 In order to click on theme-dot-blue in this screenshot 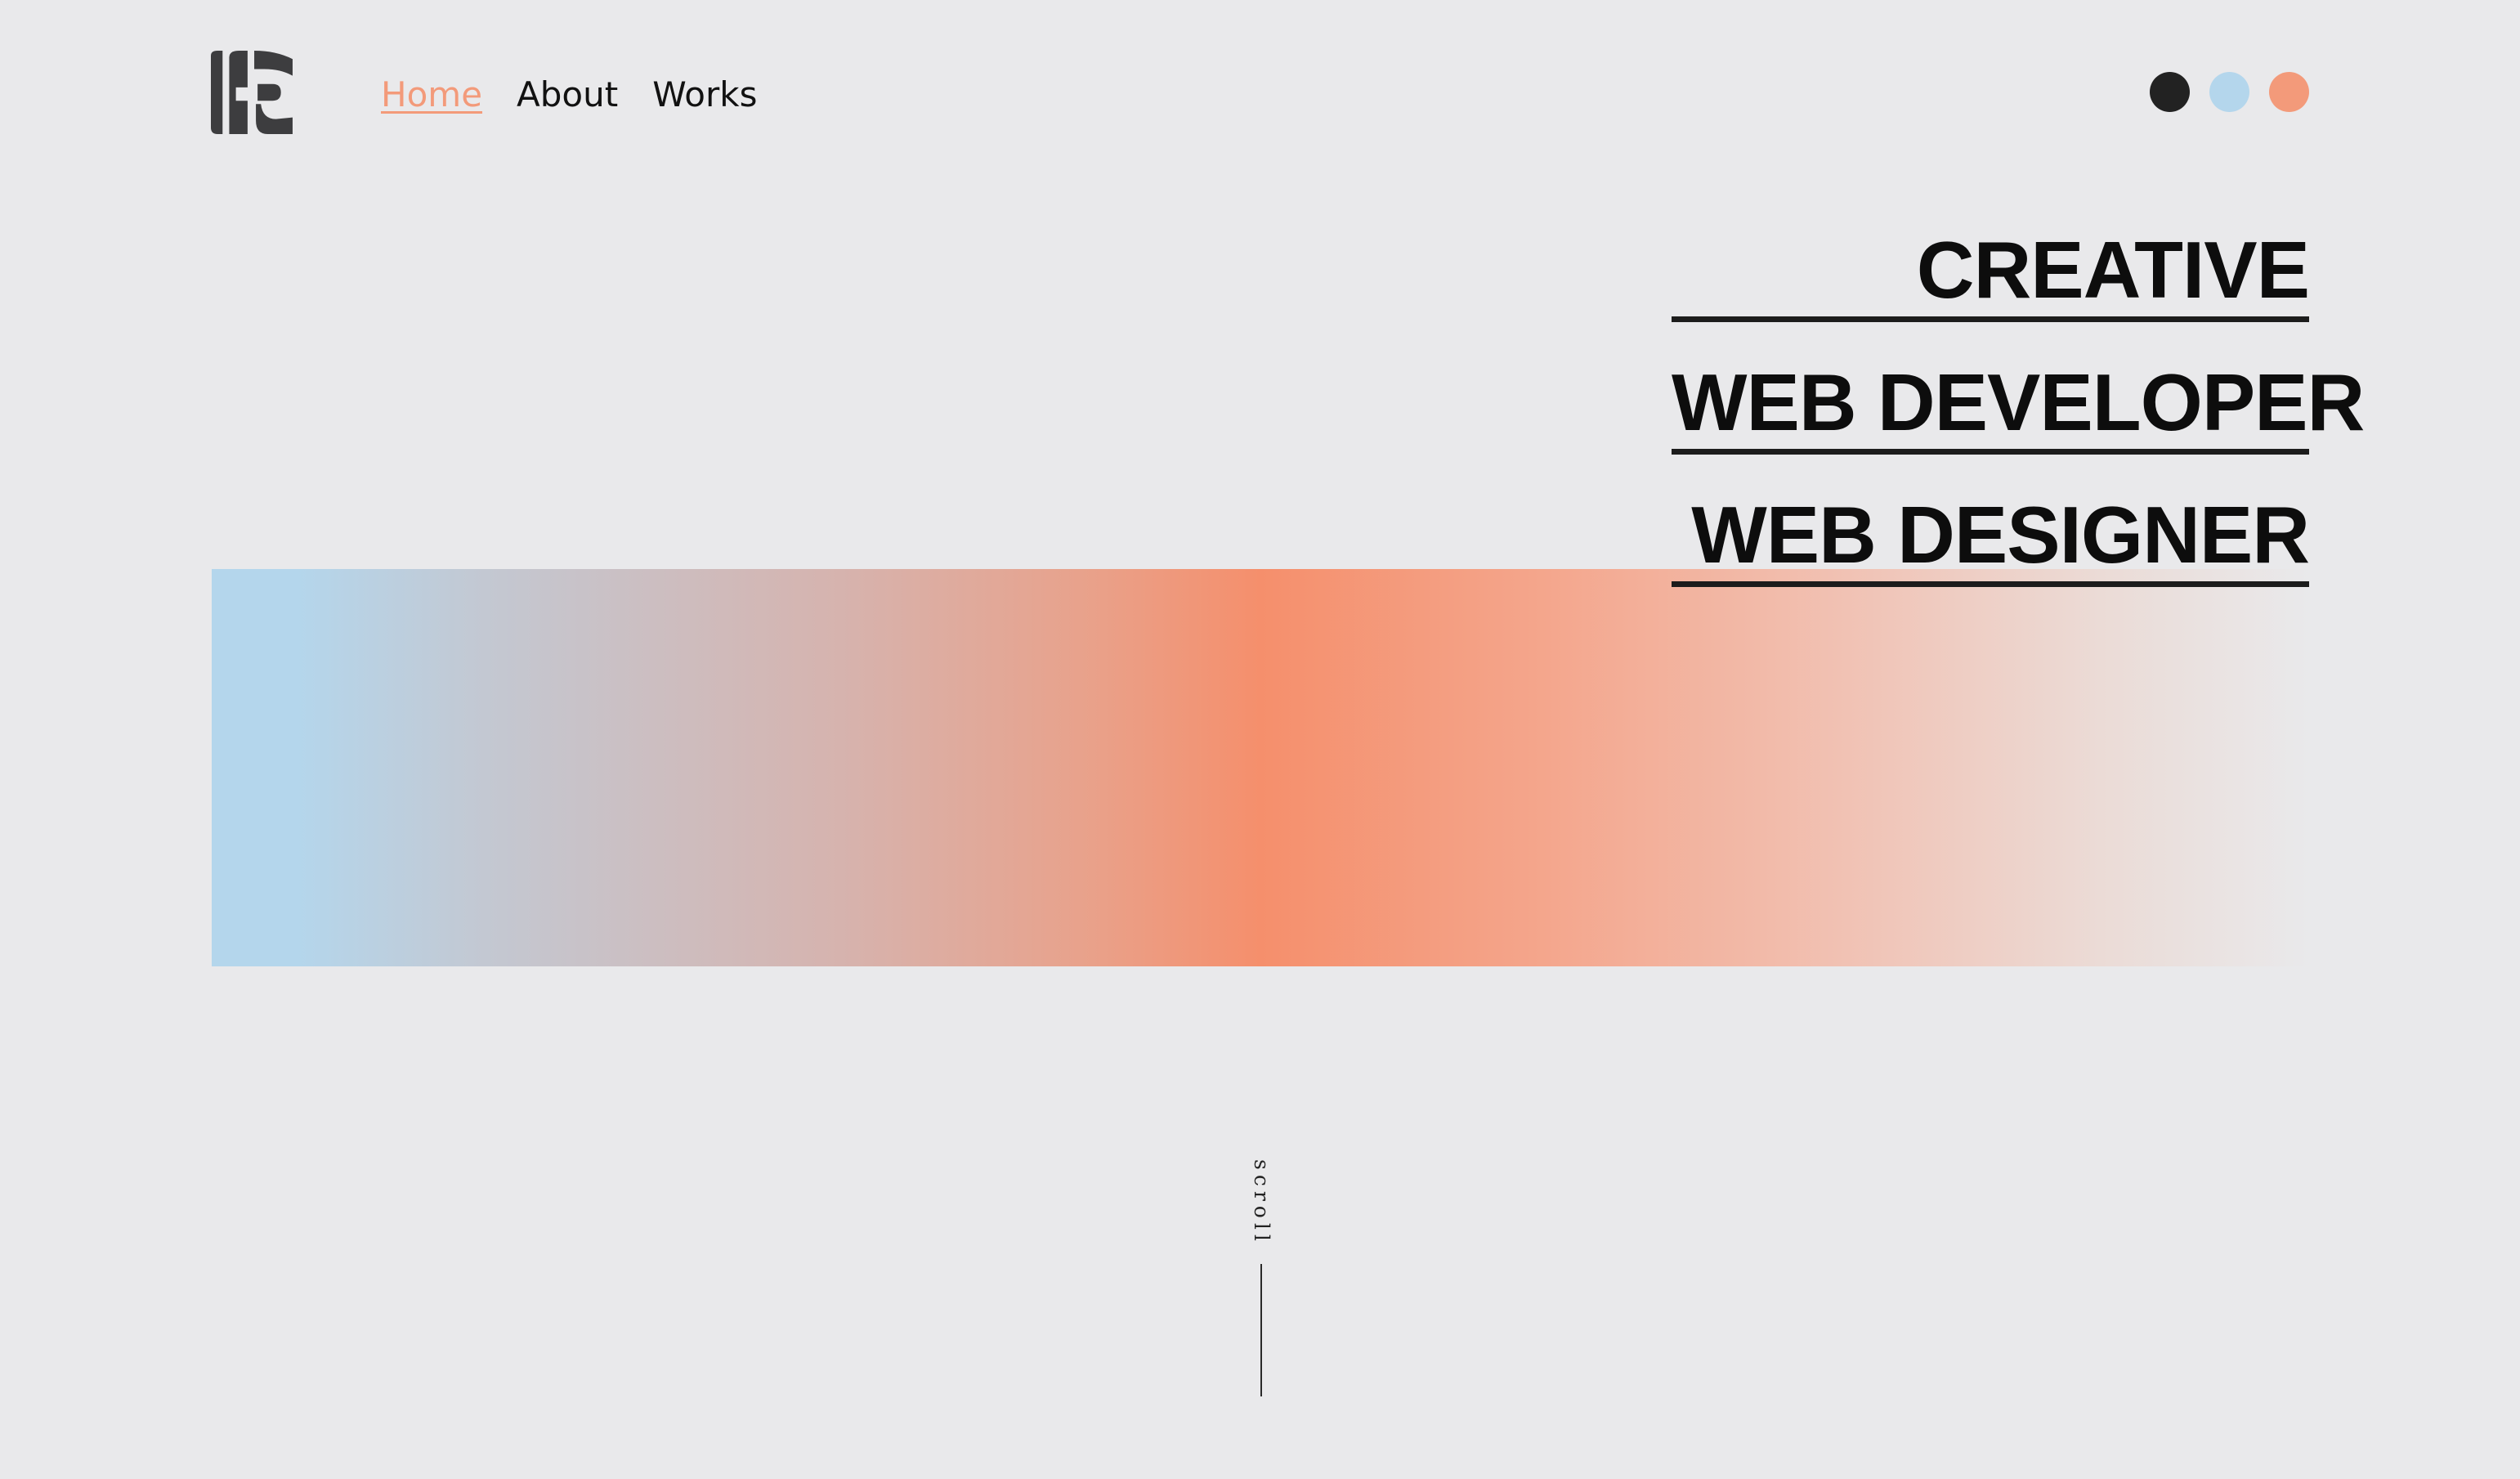, I will do `click(2229, 92)`.